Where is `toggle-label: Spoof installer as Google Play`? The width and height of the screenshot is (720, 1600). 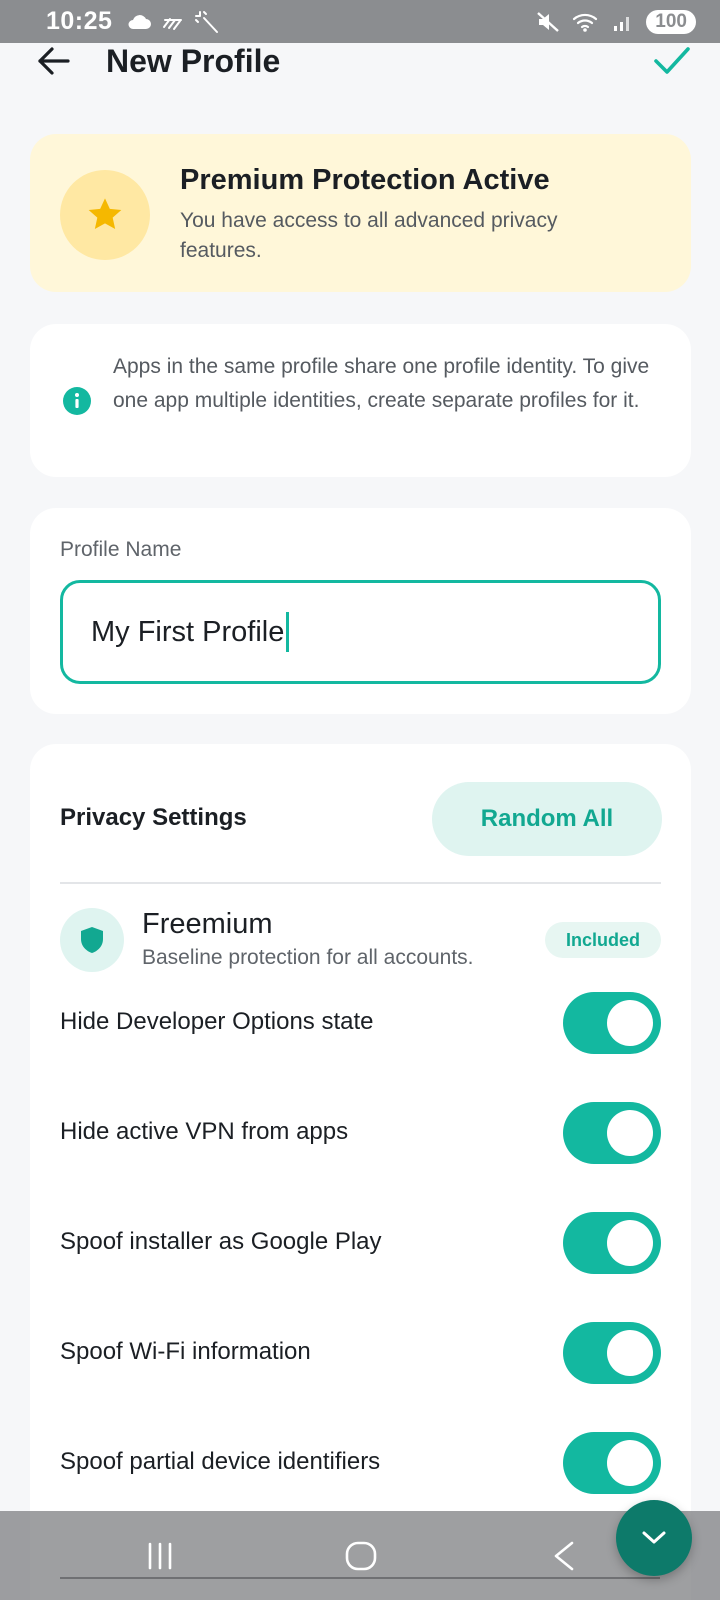 toggle-label: Spoof installer as Google Play is located at coordinates (221, 1241).